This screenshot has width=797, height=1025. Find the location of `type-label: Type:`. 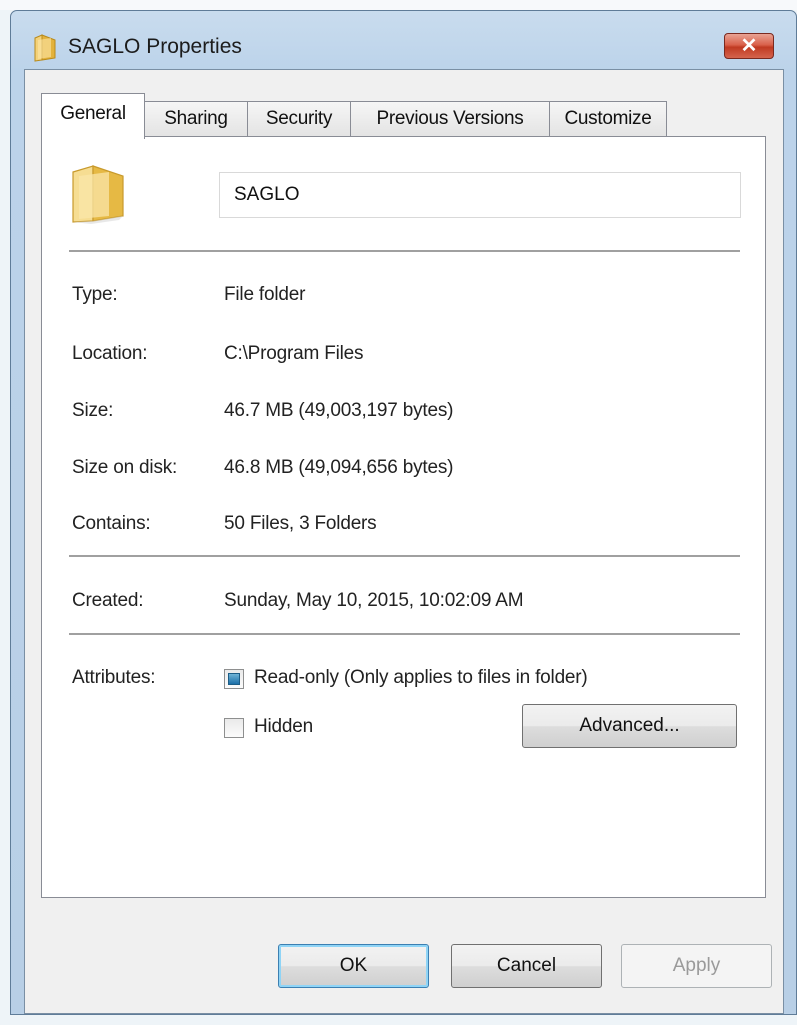

type-label: Type: is located at coordinates (95, 294).